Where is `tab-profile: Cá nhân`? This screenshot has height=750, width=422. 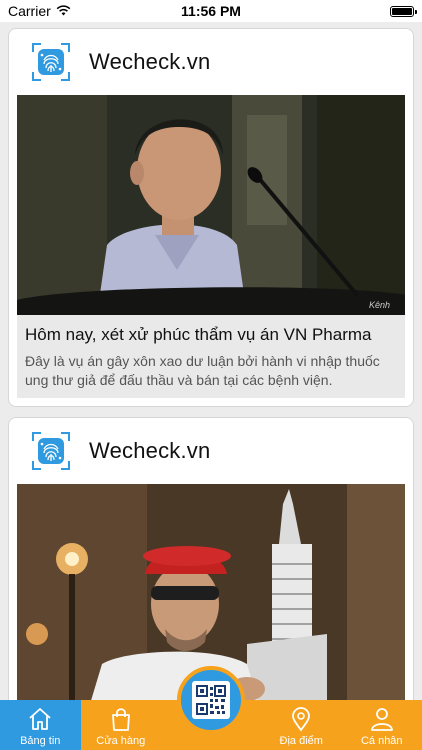
tab-profile: Cá nhân is located at coordinates (382, 725).